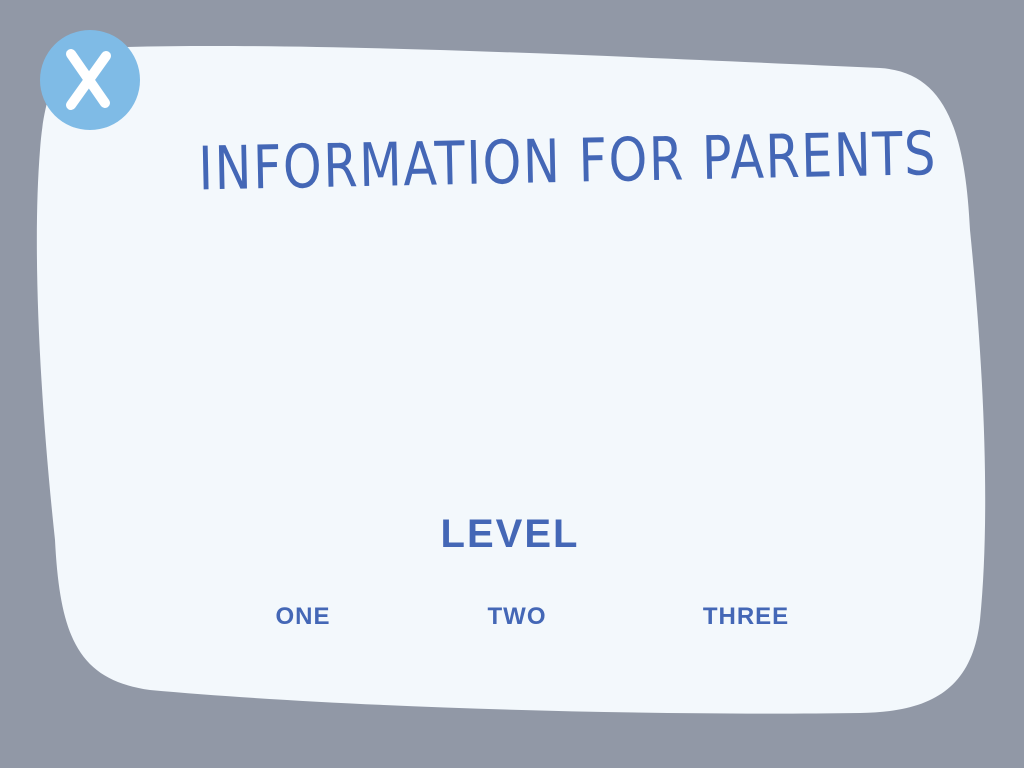 Image resolution: width=1024 pixels, height=768 pixels. I want to click on close-button, so click(90, 80).